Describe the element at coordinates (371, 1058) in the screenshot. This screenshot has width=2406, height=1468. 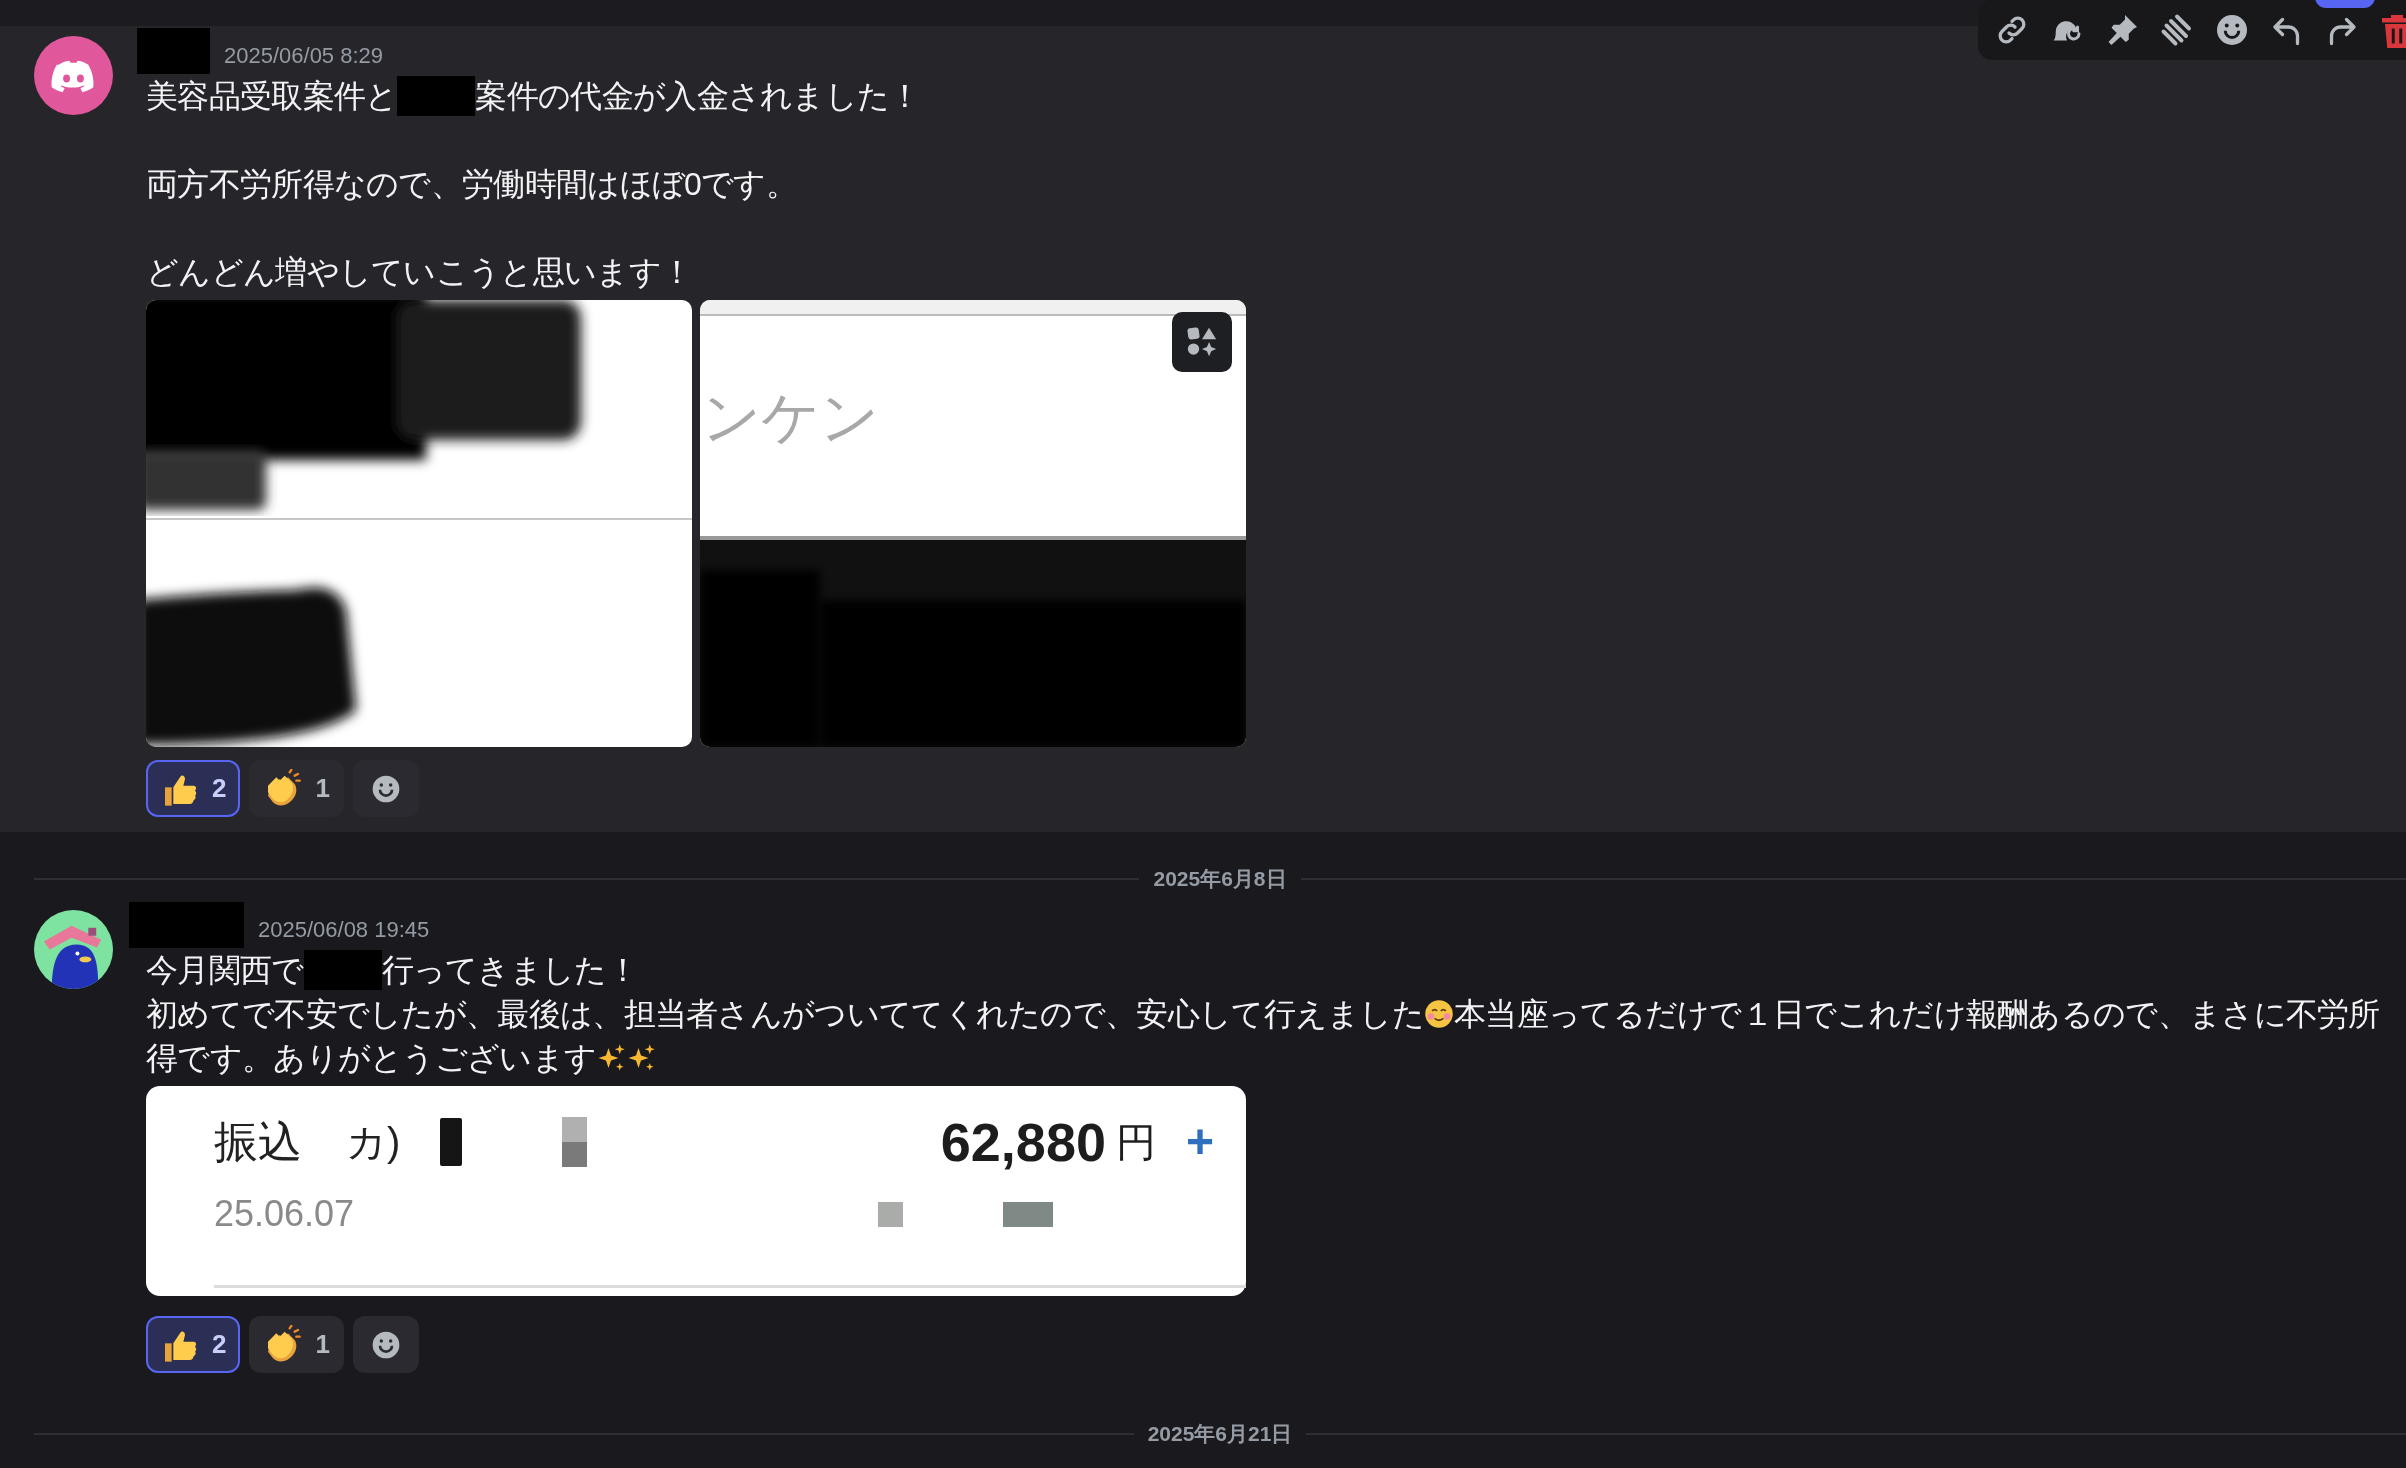
I see `message-text: 得です。ありがとうございます` at that location.